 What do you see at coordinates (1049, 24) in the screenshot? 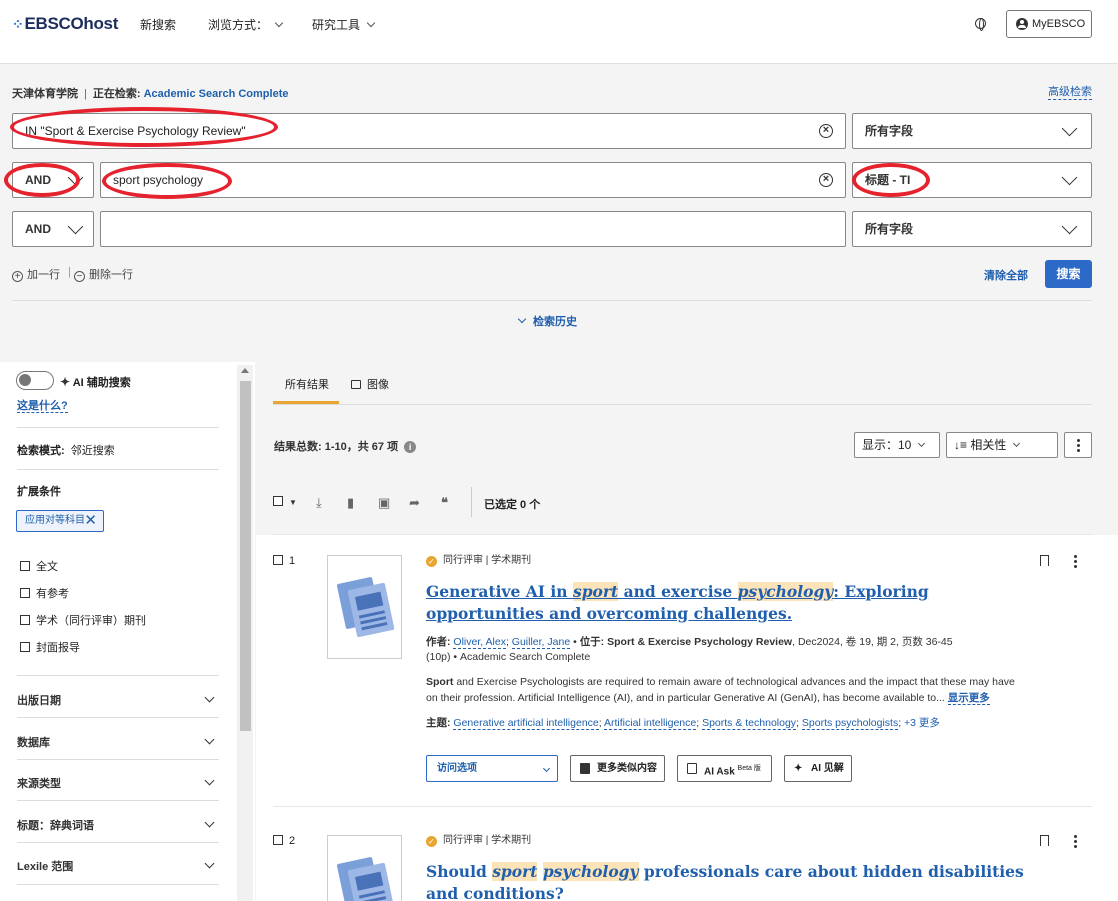
I see `myebsco-button: MyEBSCO` at bounding box center [1049, 24].